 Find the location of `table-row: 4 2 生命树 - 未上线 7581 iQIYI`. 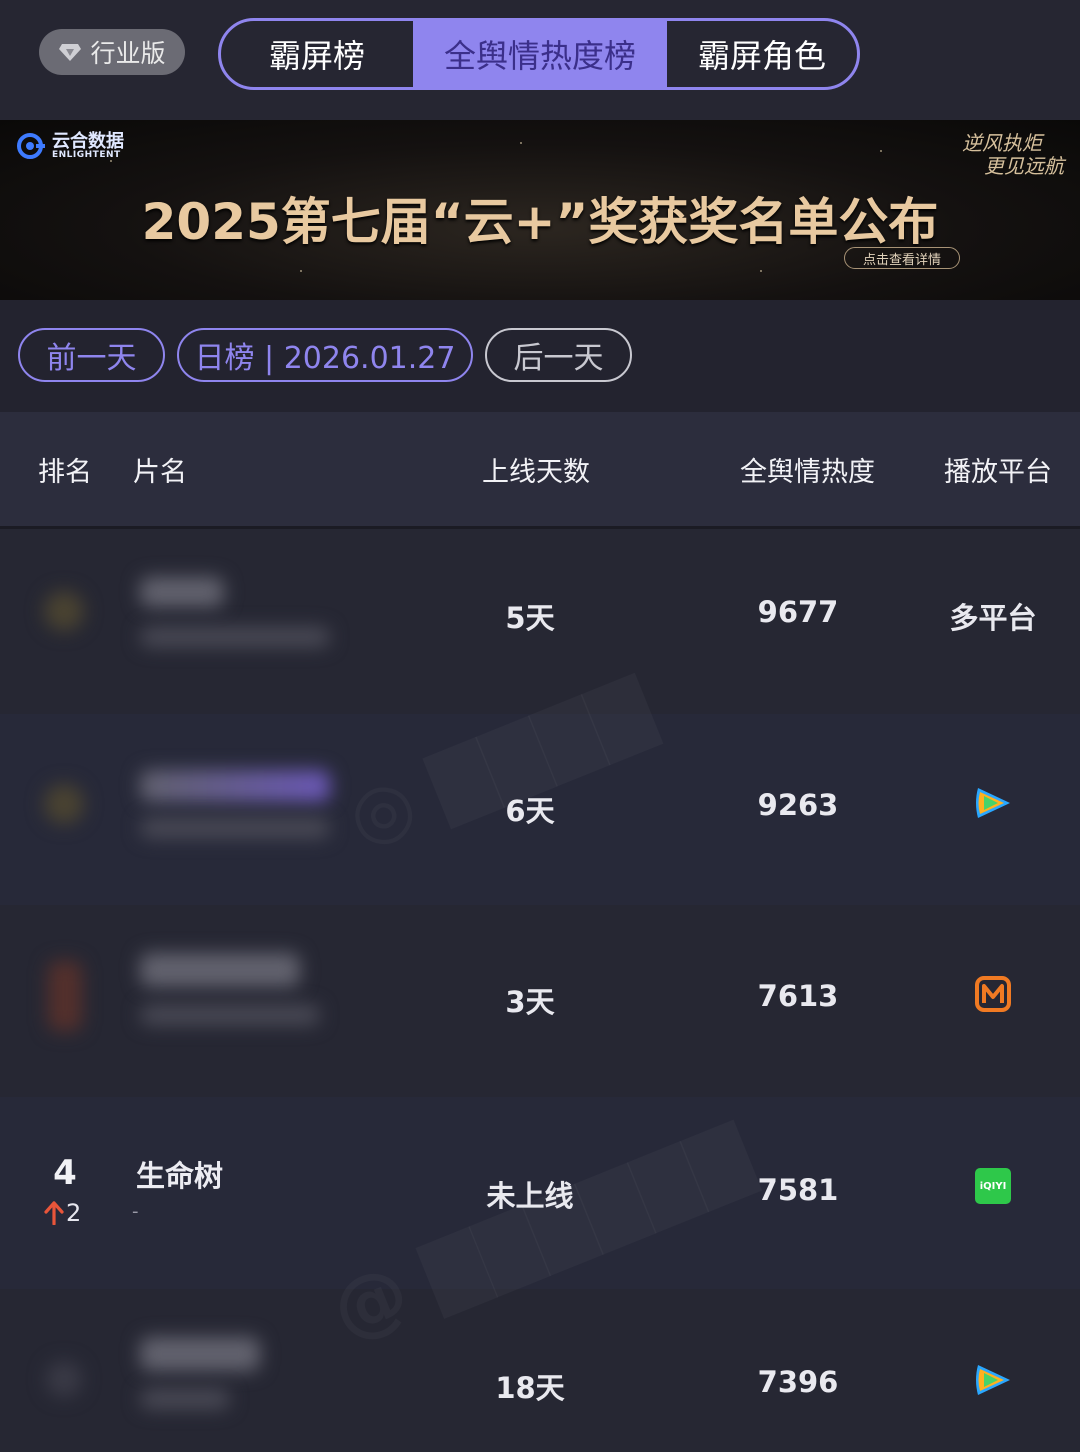

table-row: 4 2 生命树 - 未上线 7581 iQIYI is located at coordinates (540, 1193).